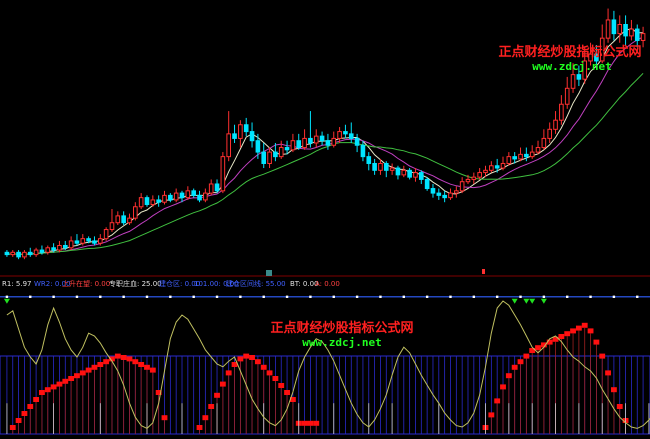 The width and height of the screenshot is (650, 439). I want to click on indicator-header-item: 建仓区间线: 55.00, so click(256, 283).